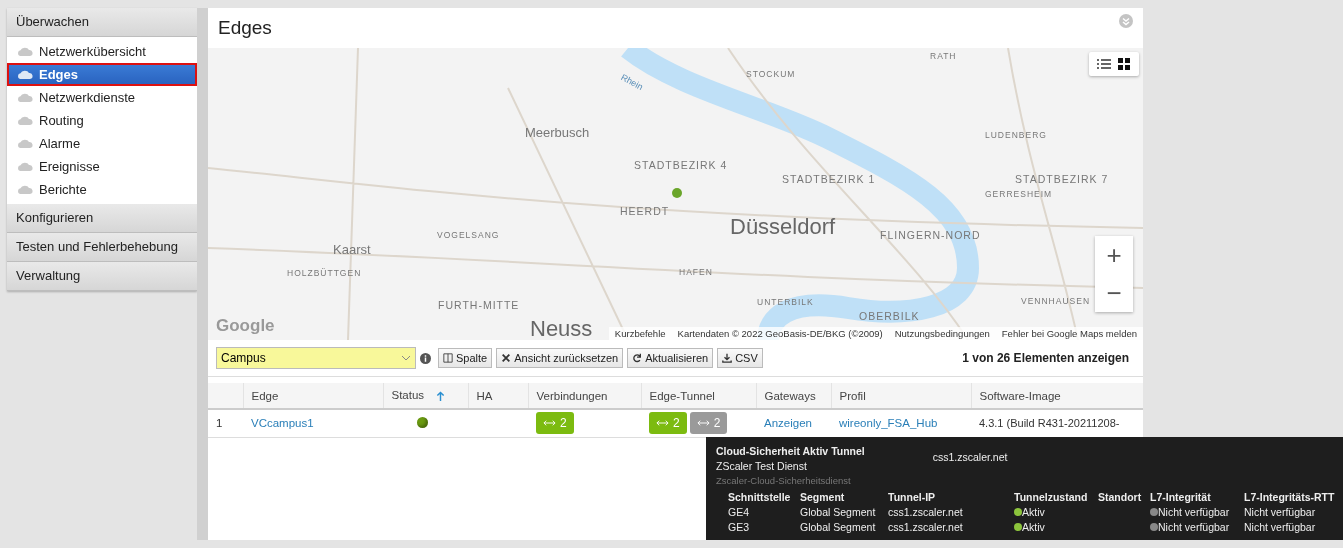  I want to click on software-version: 4.3.1 (Build R431-20211208-, so click(1049, 423).